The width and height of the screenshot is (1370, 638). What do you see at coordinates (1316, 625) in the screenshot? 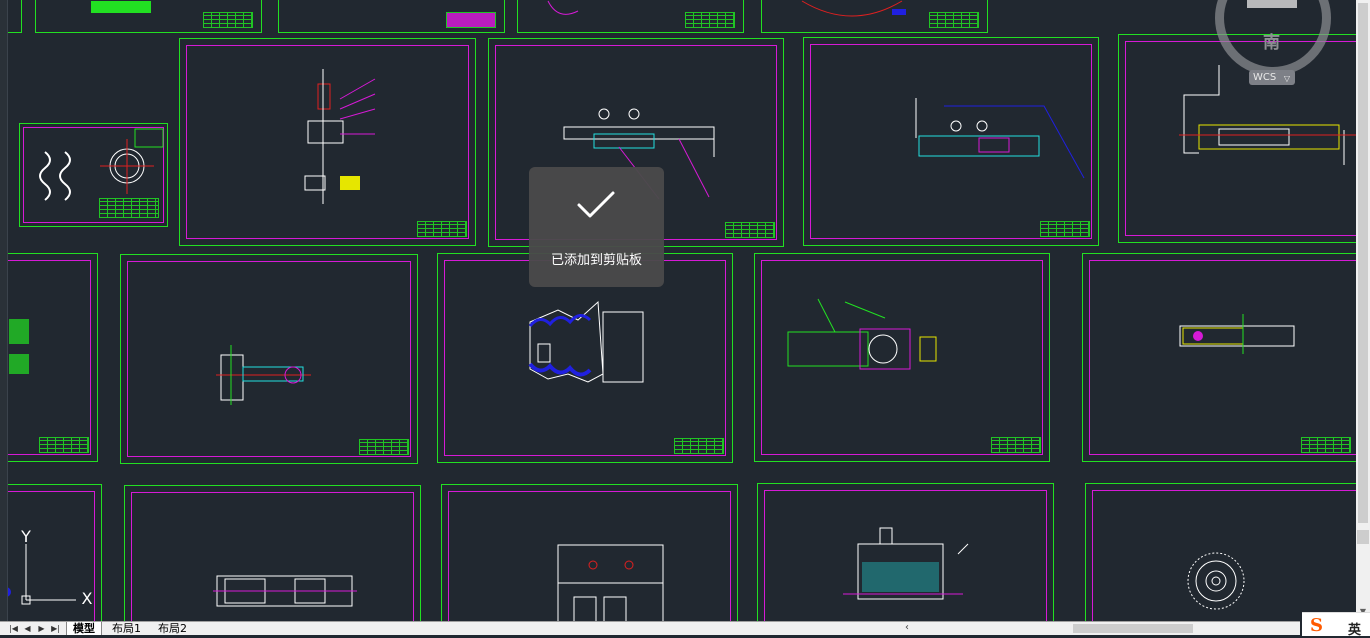
I see `sogou-logo-icon: S` at bounding box center [1316, 625].